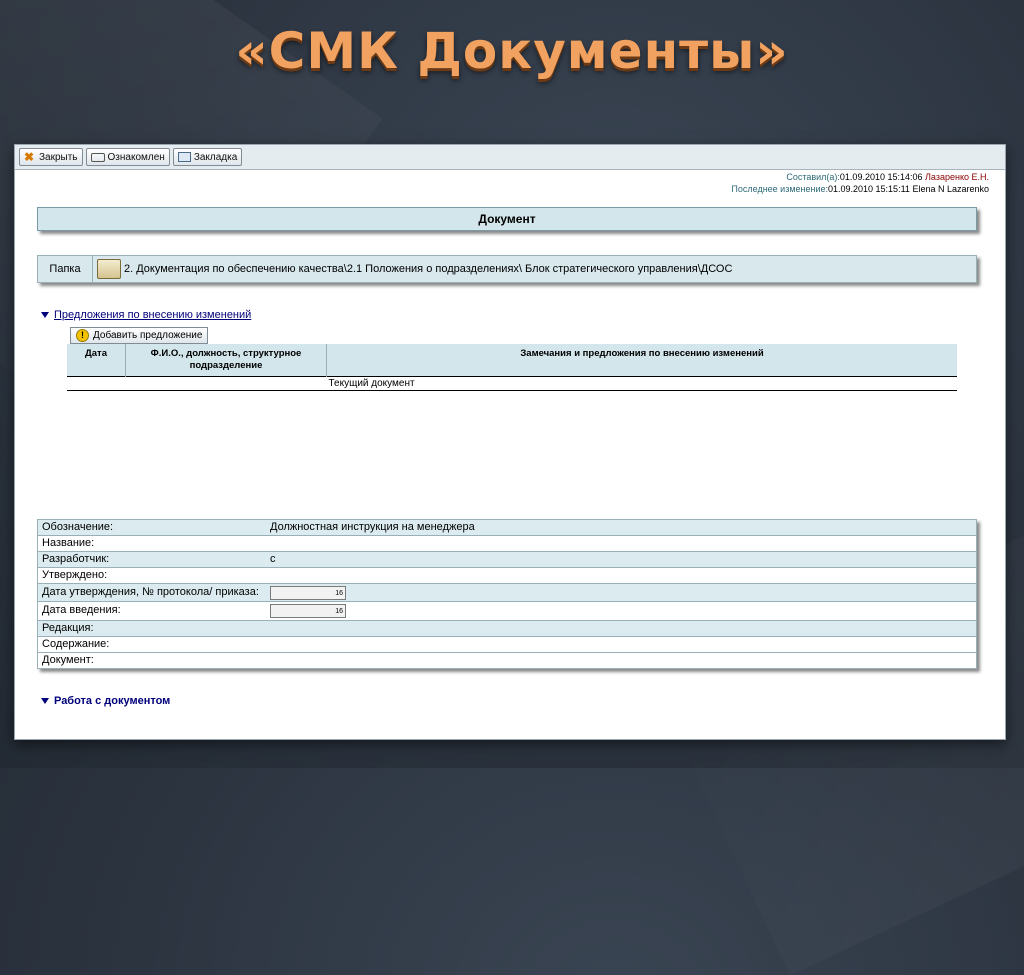 The height and width of the screenshot is (975, 1024). I want to click on intro-date-label: Дата введения:, so click(81, 610).